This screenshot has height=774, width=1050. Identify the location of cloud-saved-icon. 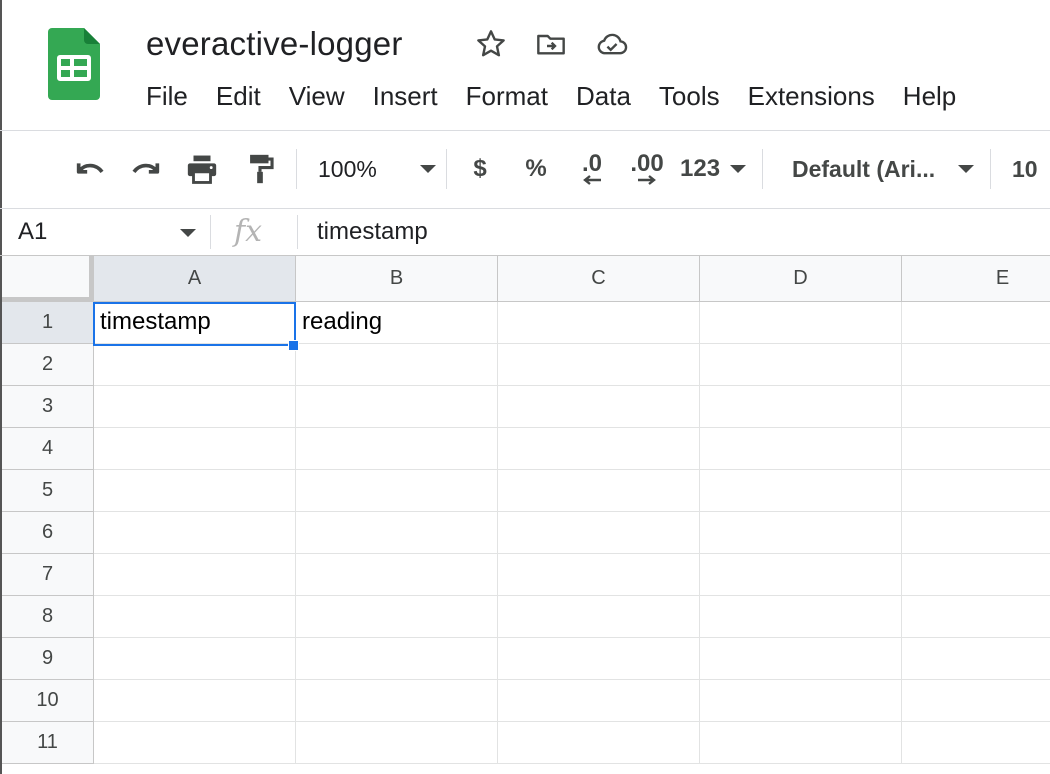
(612, 44).